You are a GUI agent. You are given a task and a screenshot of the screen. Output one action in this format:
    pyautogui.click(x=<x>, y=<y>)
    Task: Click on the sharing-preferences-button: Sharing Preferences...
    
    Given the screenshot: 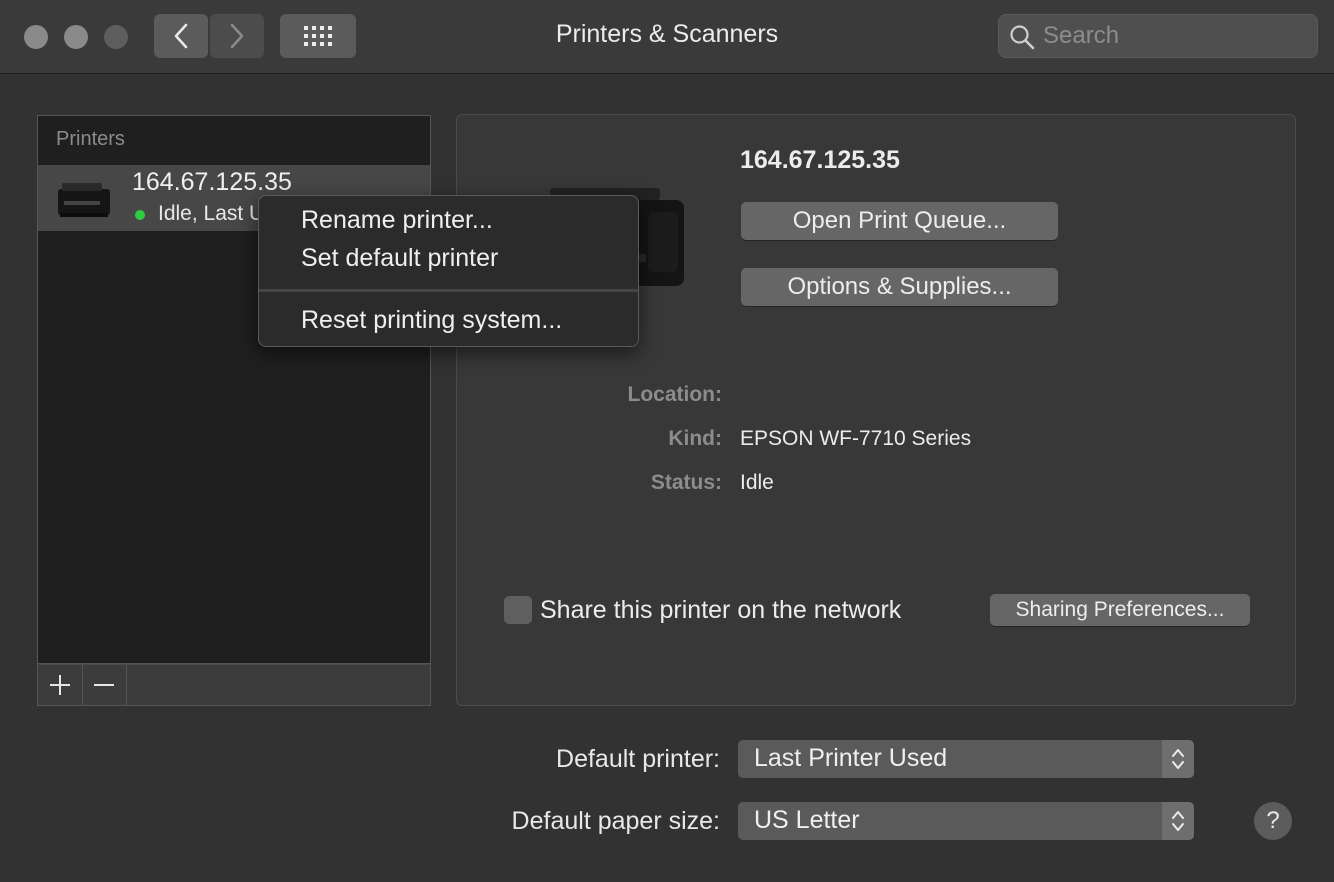 What is the action you would take?
    pyautogui.click(x=1120, y=610)
    